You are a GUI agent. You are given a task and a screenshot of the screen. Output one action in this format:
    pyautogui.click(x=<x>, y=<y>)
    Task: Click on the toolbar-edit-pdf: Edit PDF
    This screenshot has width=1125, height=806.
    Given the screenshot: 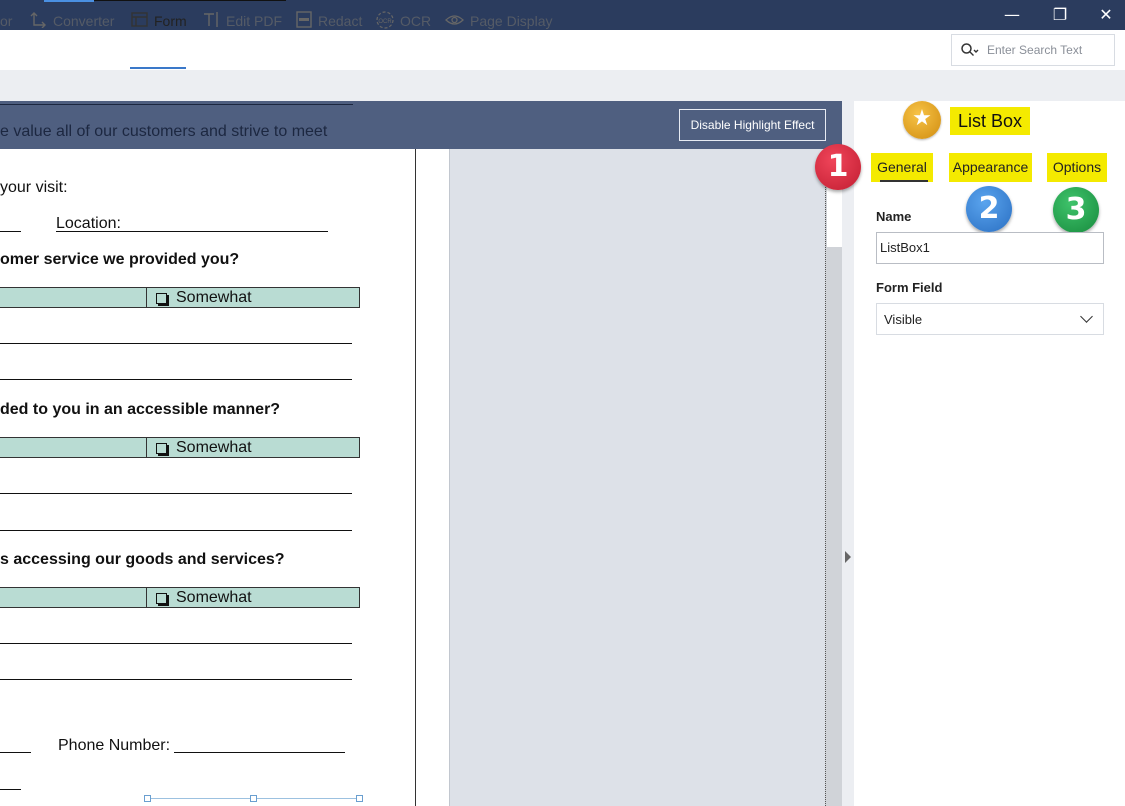 What is the action you would take?
    pyautogui.click(x=242, y=21)
    